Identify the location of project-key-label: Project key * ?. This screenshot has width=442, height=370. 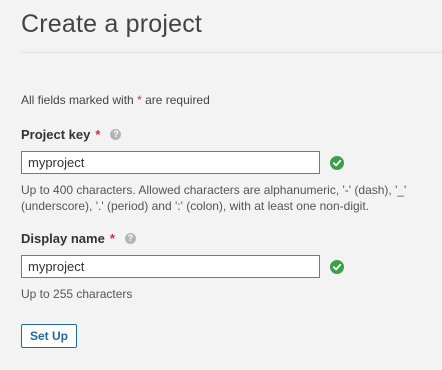
(71, 134).